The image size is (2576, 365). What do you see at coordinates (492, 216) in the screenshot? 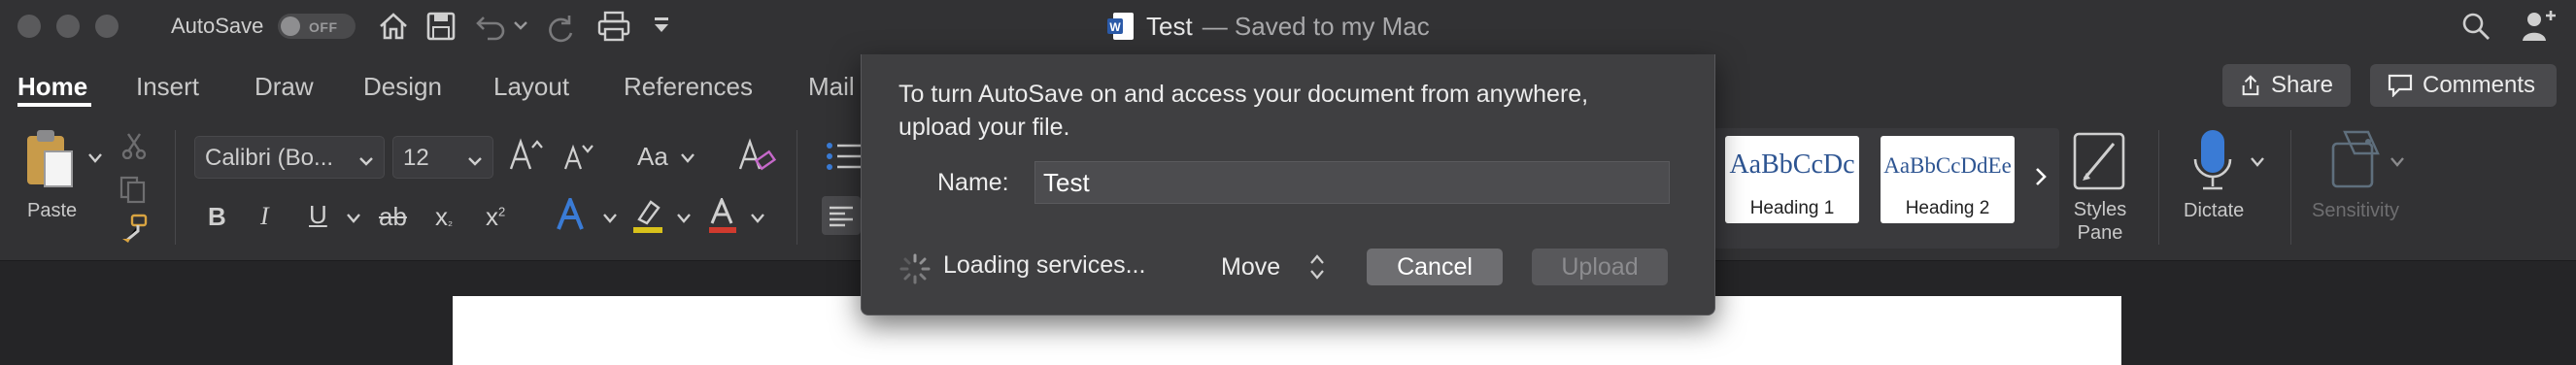
I see `superscript-glyph: x` at bounding box center [492, 216].